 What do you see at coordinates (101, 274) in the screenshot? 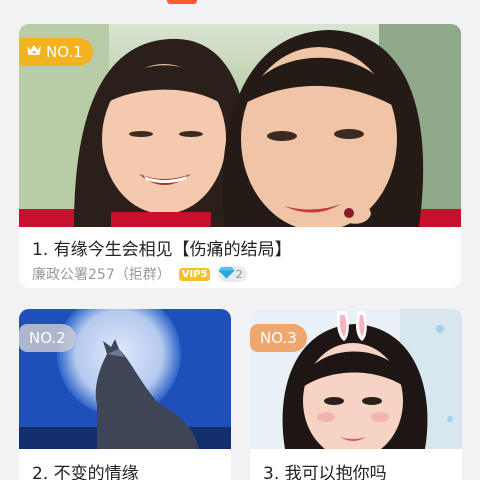
I see `author-name: 廉政公署257（拒群）` at bounding box center [101, 274].